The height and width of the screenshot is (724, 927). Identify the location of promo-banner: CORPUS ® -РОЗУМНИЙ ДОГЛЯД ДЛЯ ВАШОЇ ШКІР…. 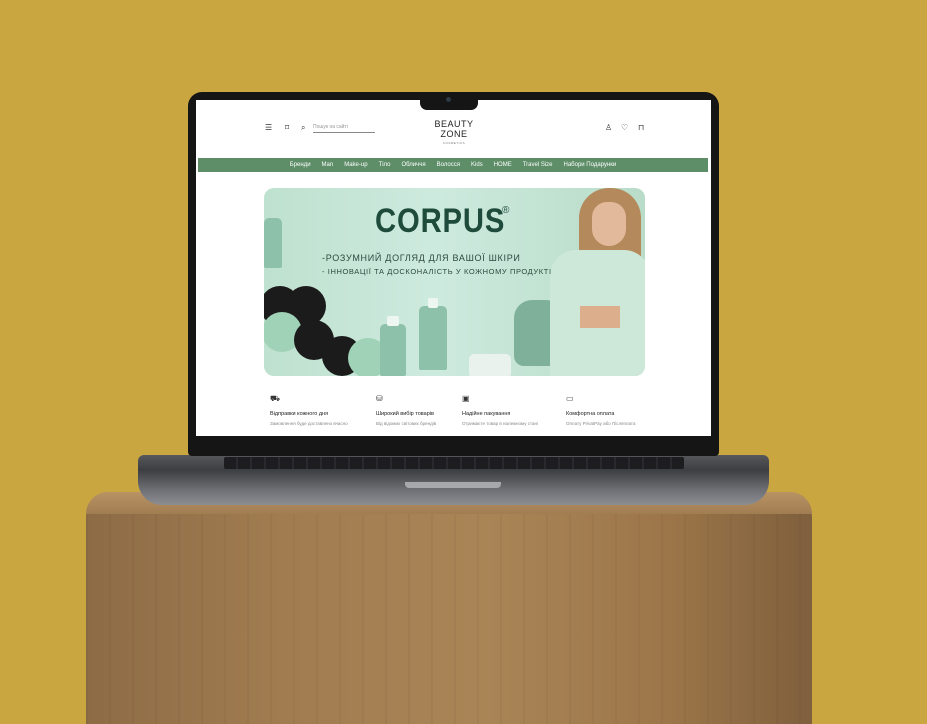
(454, 282).